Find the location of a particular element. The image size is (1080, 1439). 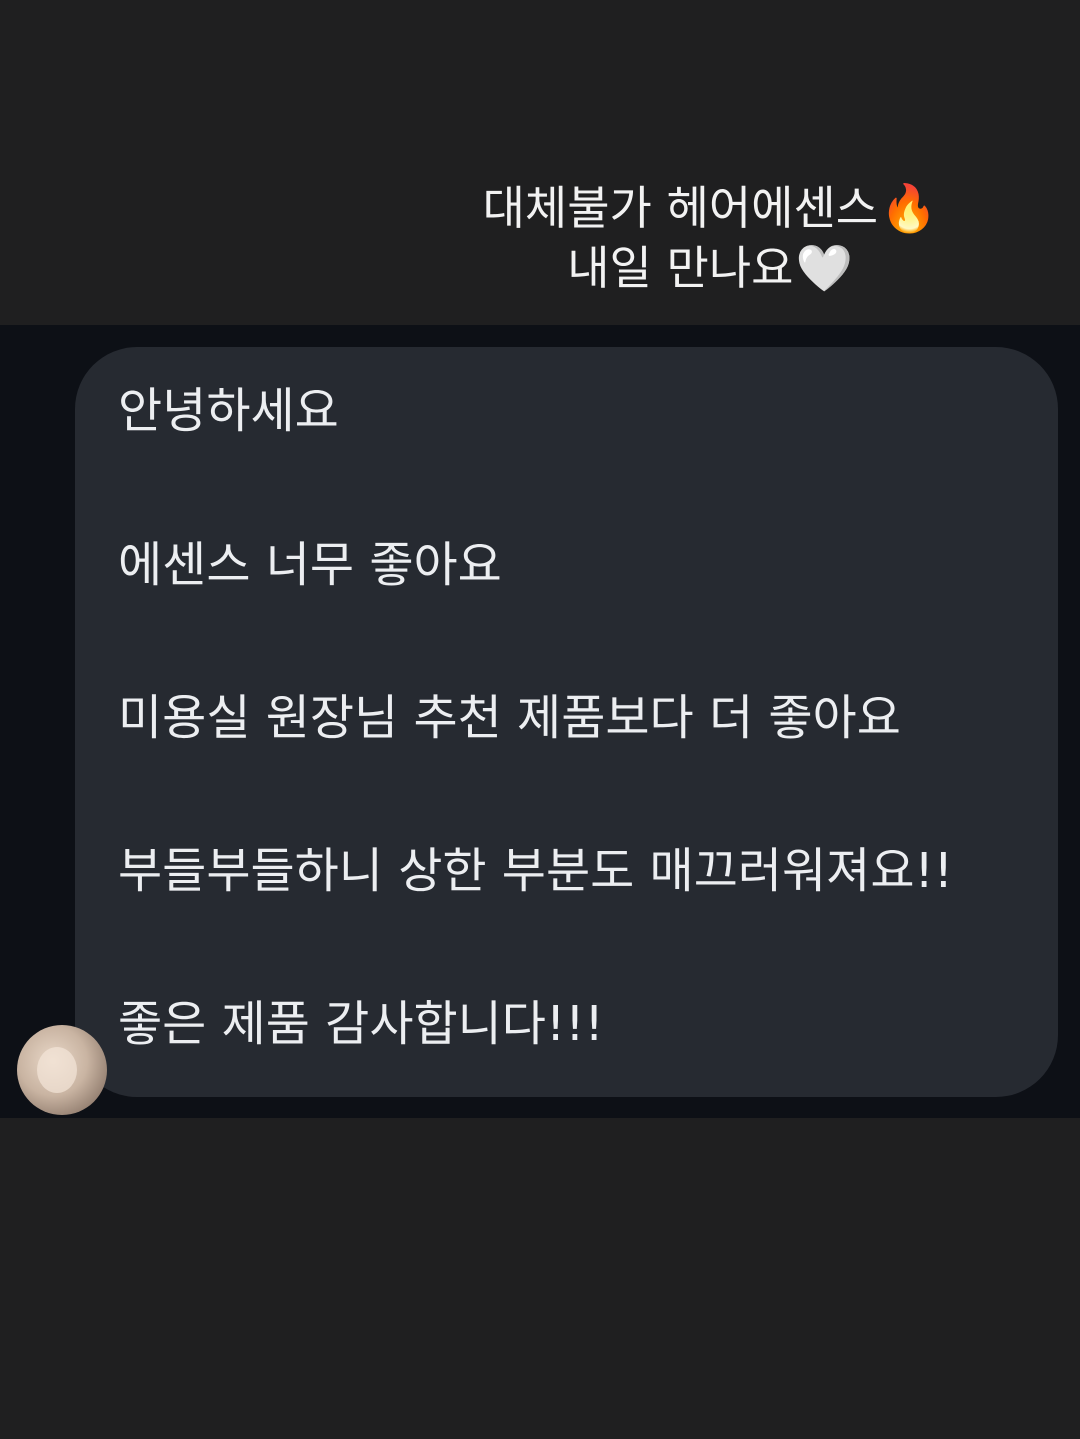

caption-line-2: 내일 만나요🤍 is located at coordinates (710, 268).